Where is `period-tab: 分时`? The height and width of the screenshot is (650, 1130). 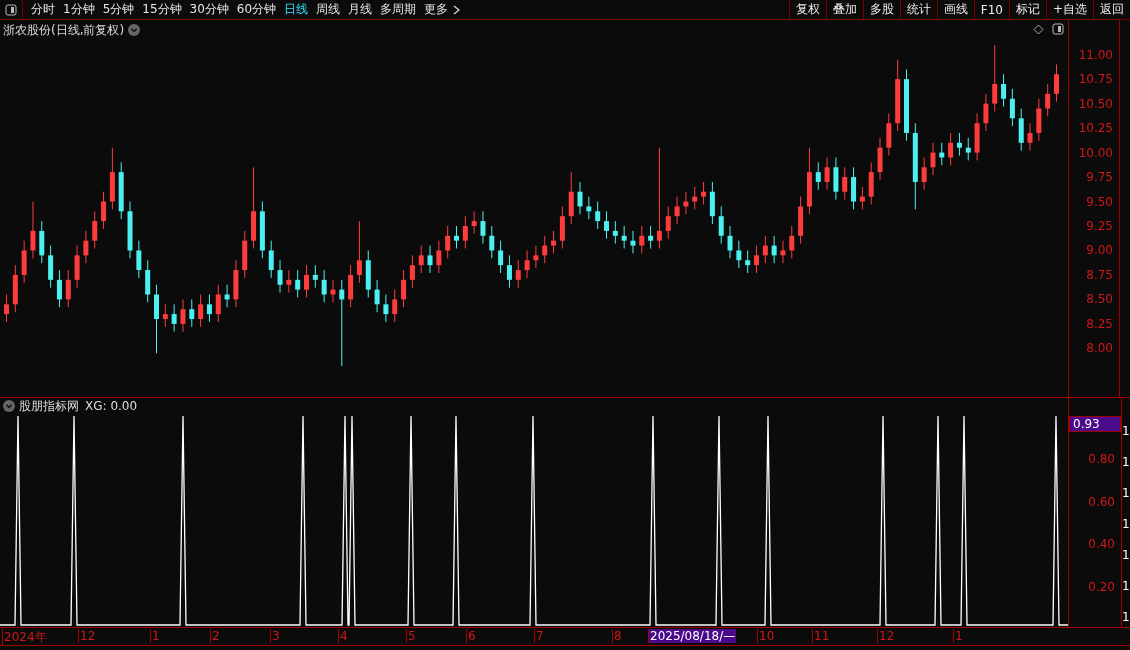 period-tab: 分时 is located at coordinates (43, 9).